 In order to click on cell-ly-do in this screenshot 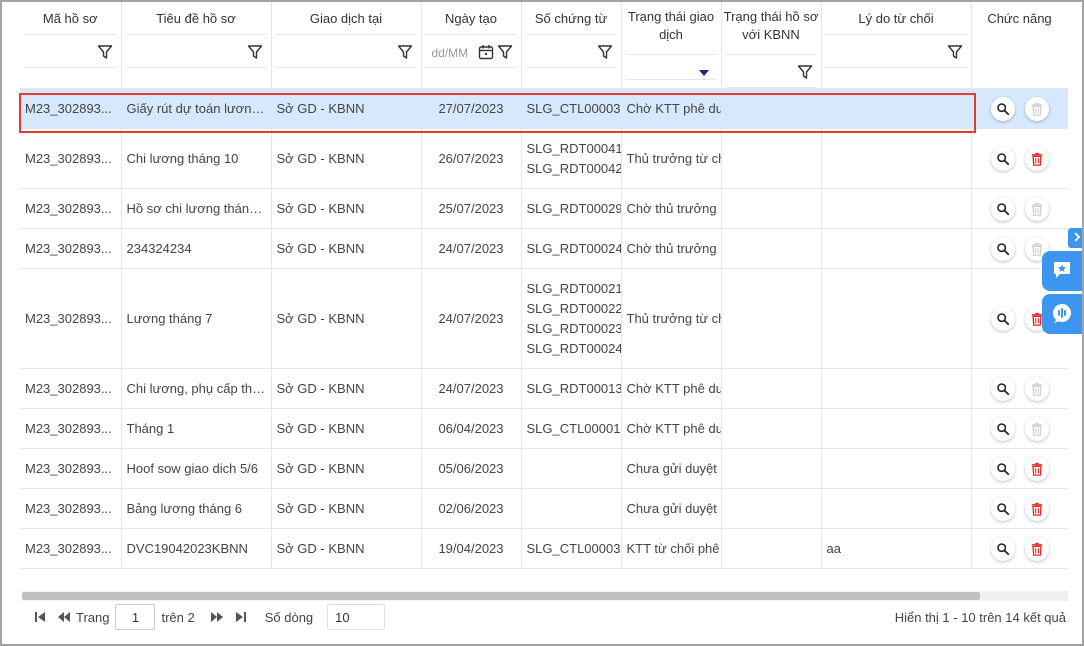, I will do `click(896, 508)`.